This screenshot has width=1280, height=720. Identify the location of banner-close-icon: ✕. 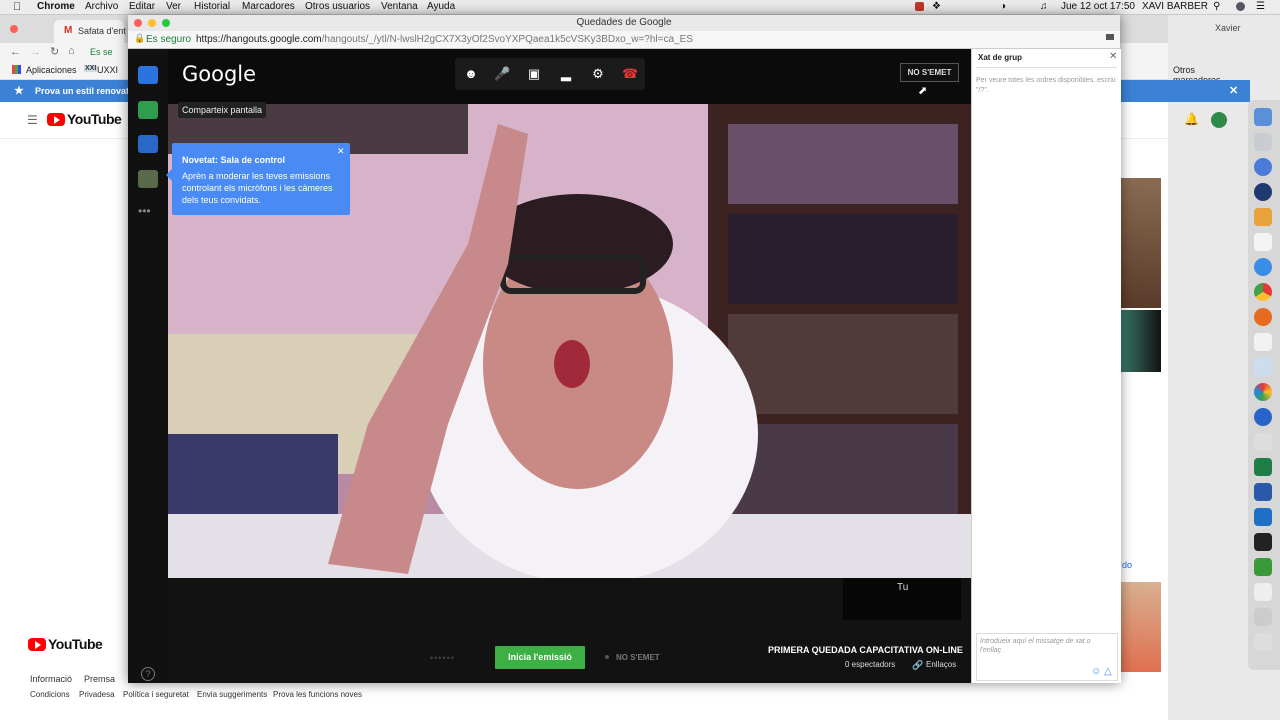
(1233, 90).